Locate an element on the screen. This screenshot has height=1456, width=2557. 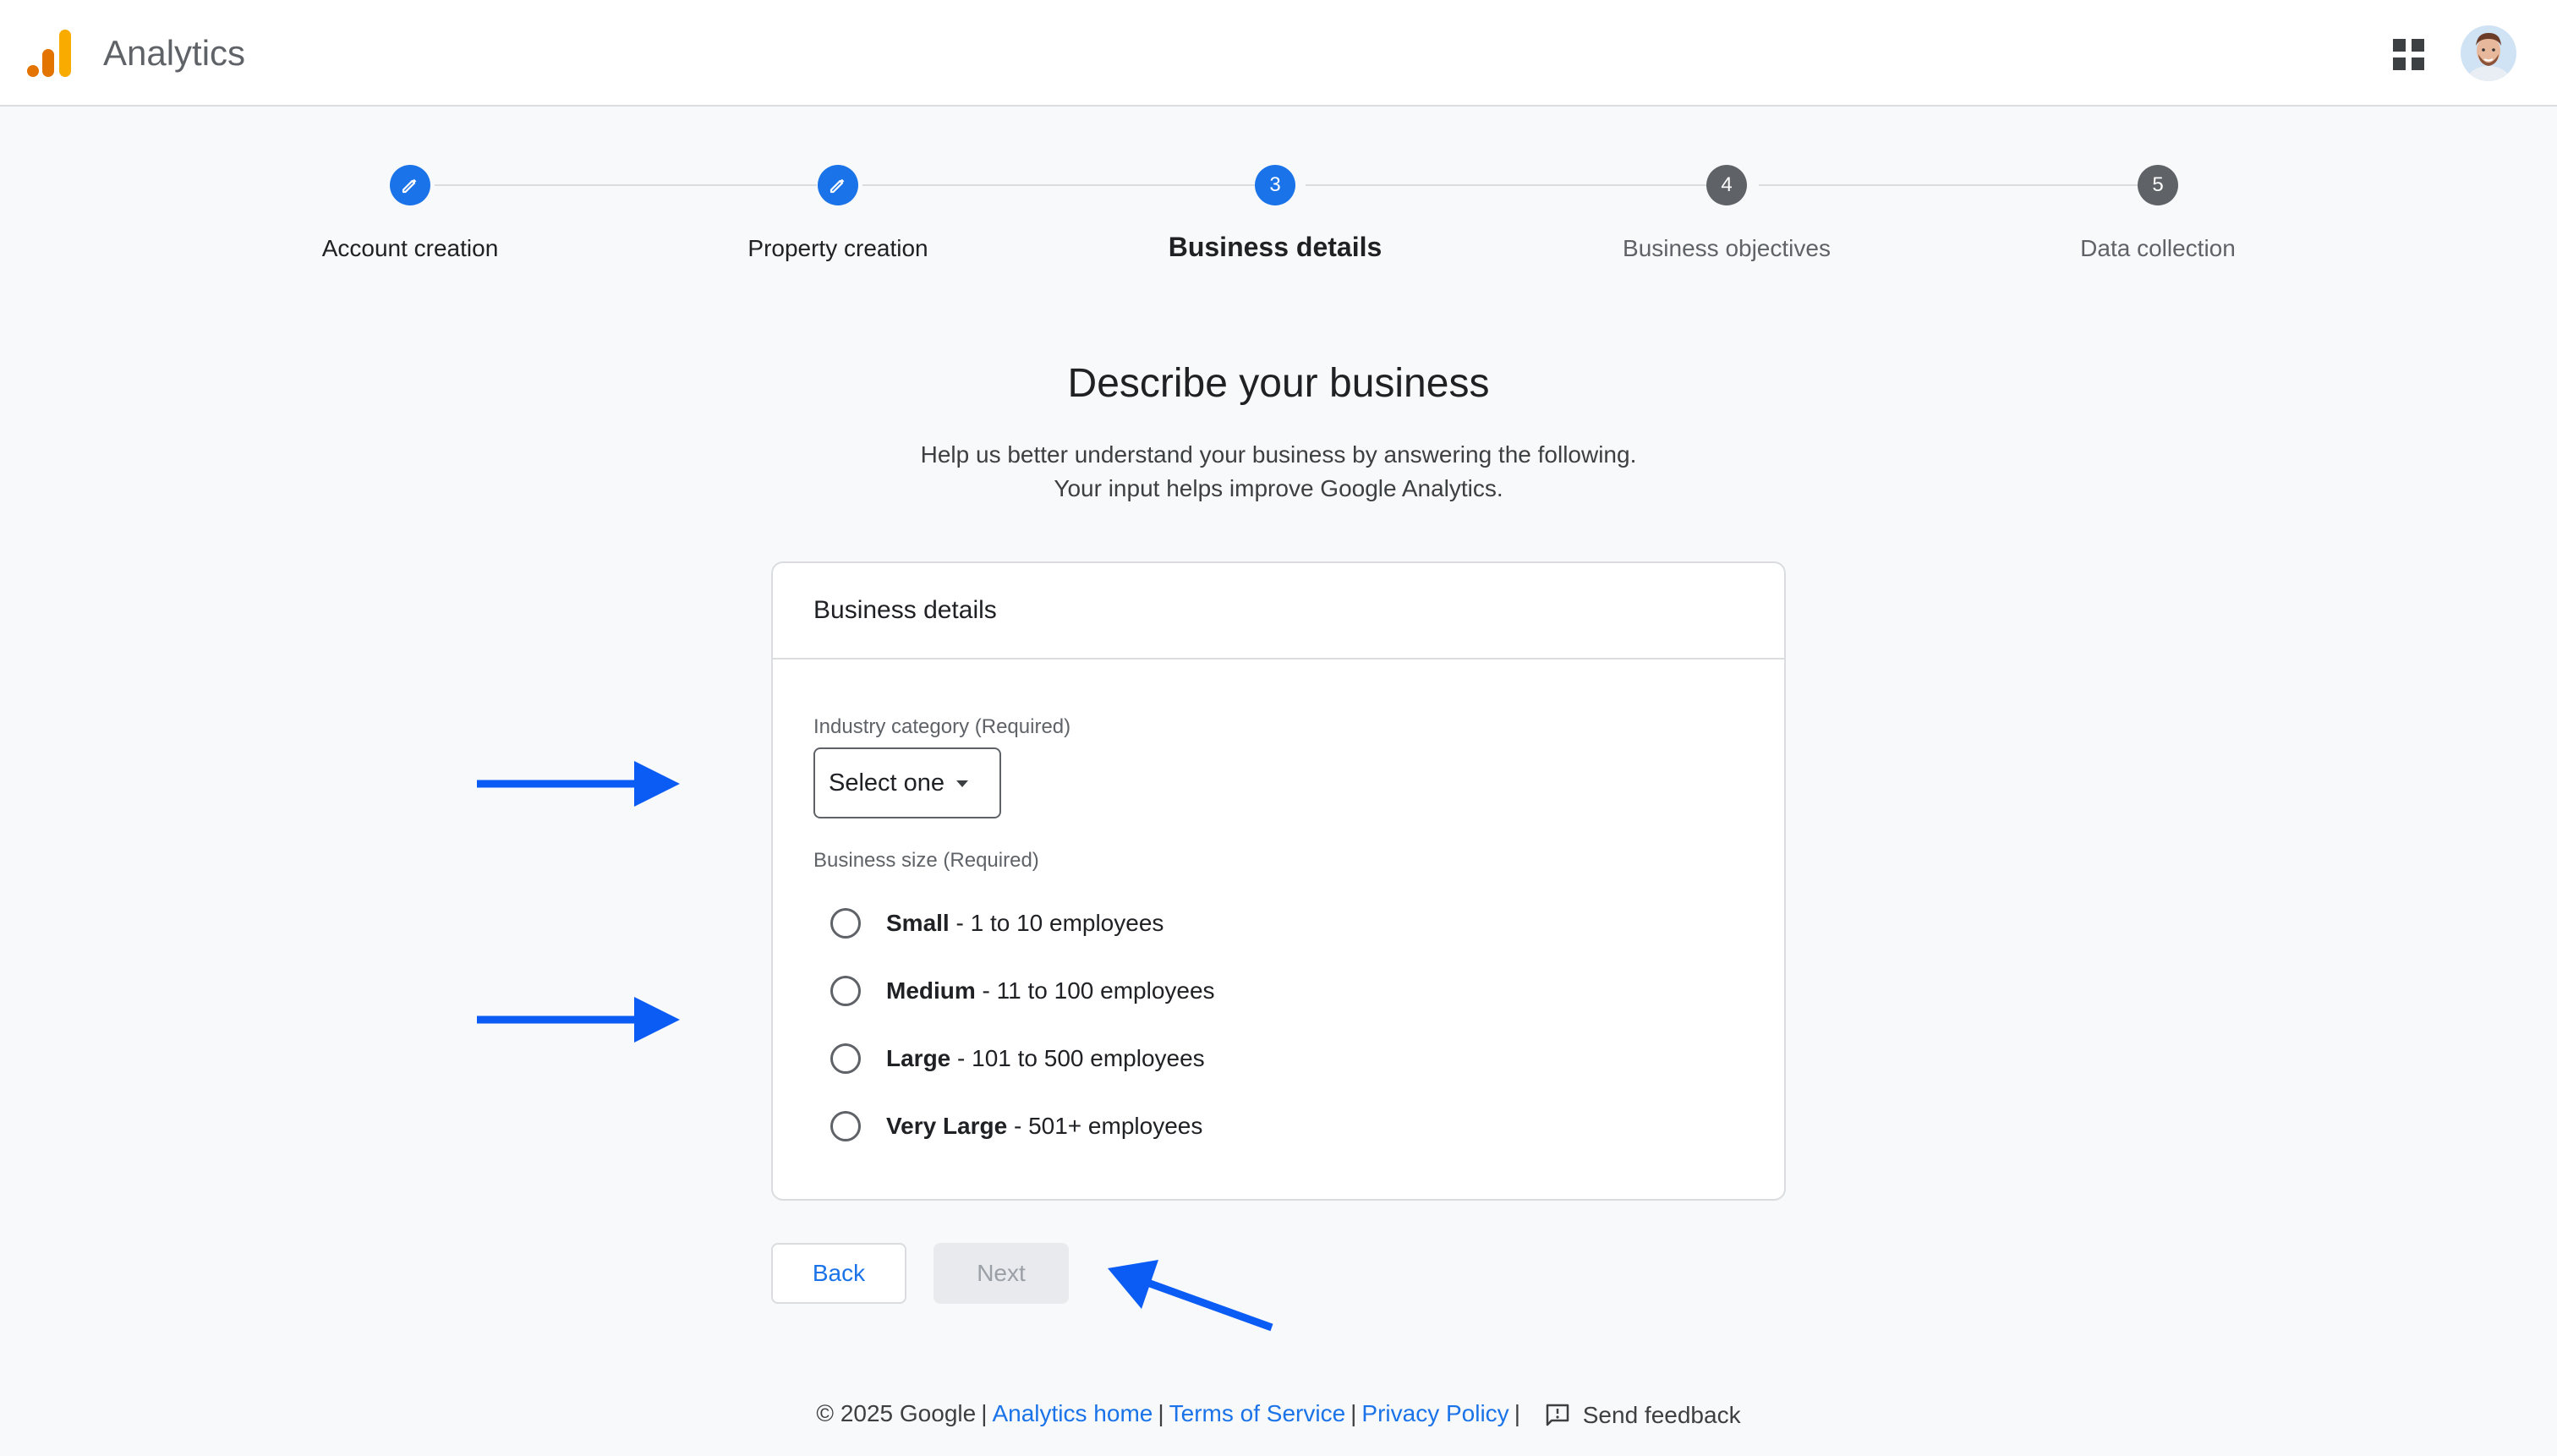
step-2-marker is located at coordinates (838, 185).